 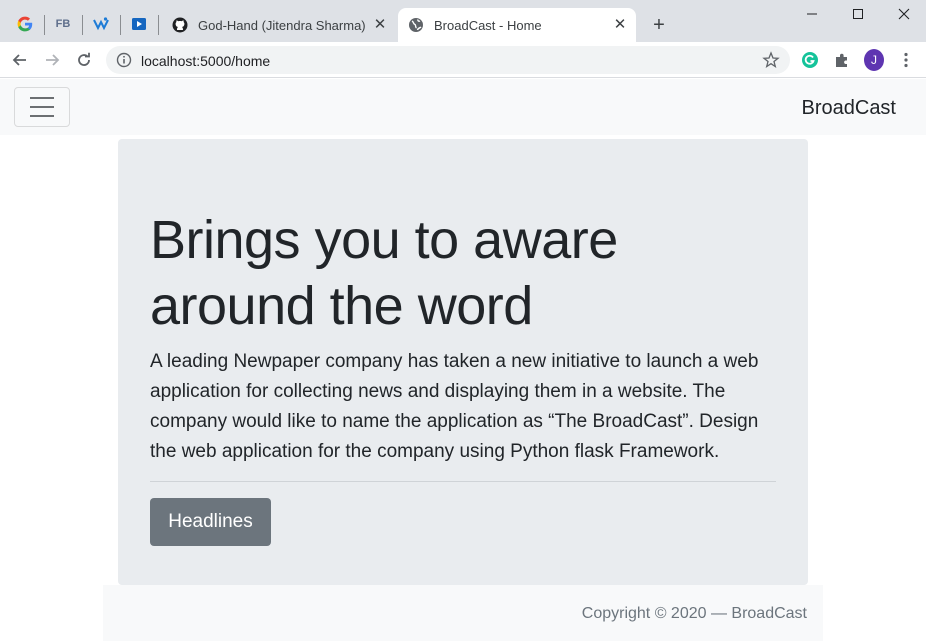 I want to click on tab-broadcast-home: BroadCast - Home ✕, so click(x=517, y=25).